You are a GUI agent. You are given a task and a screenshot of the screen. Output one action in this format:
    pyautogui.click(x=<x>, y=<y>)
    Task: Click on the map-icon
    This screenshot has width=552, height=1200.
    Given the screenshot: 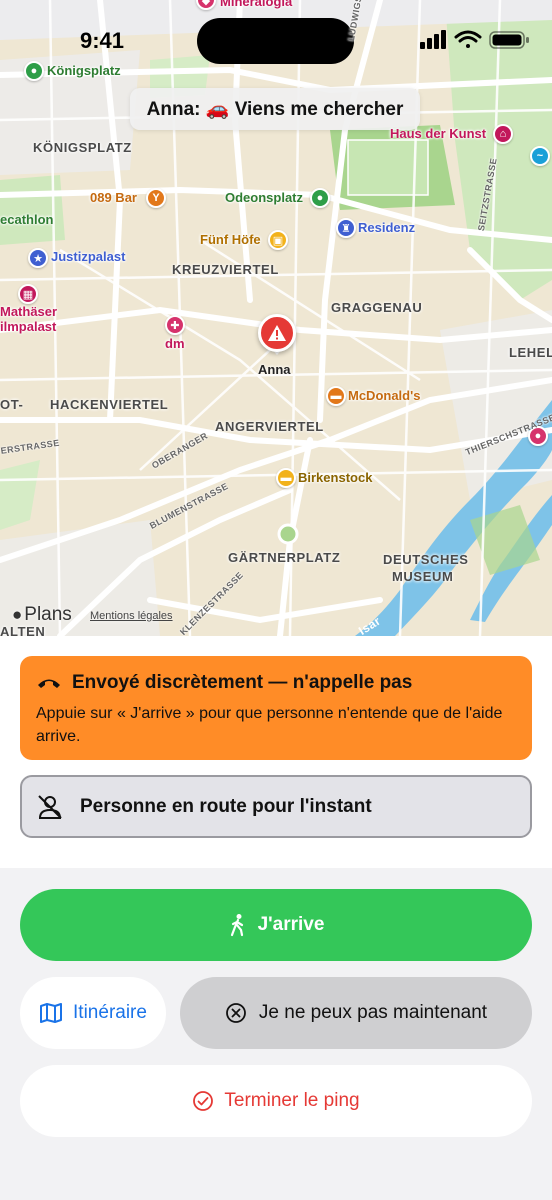 What is the action you would take?
    pyautogui.click(x=51, y=1013)
    